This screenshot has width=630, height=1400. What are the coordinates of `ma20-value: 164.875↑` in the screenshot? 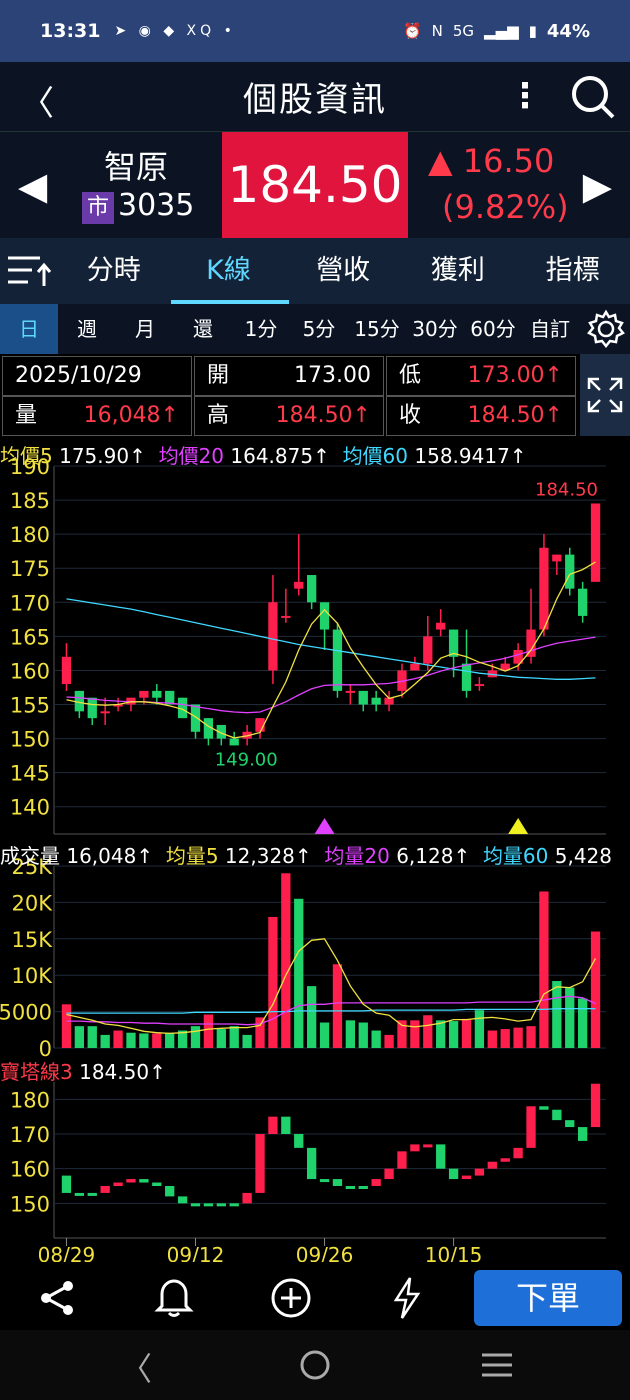 It's located at (280, 456).